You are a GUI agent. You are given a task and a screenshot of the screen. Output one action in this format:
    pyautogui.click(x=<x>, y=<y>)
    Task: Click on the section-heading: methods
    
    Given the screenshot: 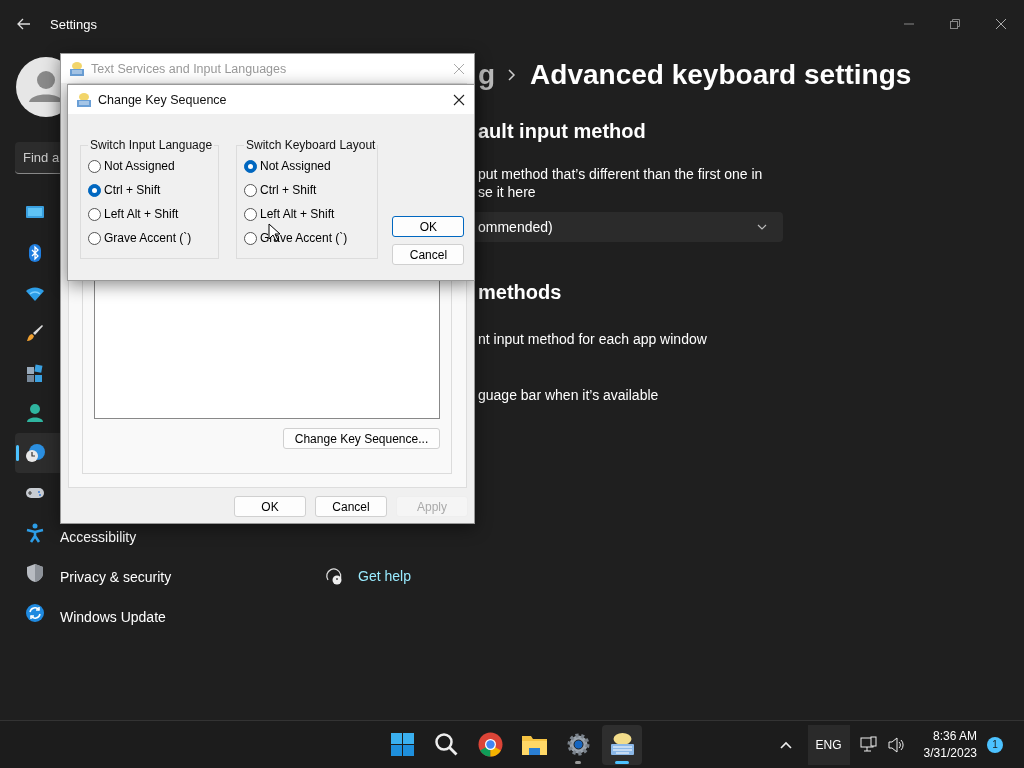 What is the action you would take?
    pyautogui.click(x=520, y=292)
    